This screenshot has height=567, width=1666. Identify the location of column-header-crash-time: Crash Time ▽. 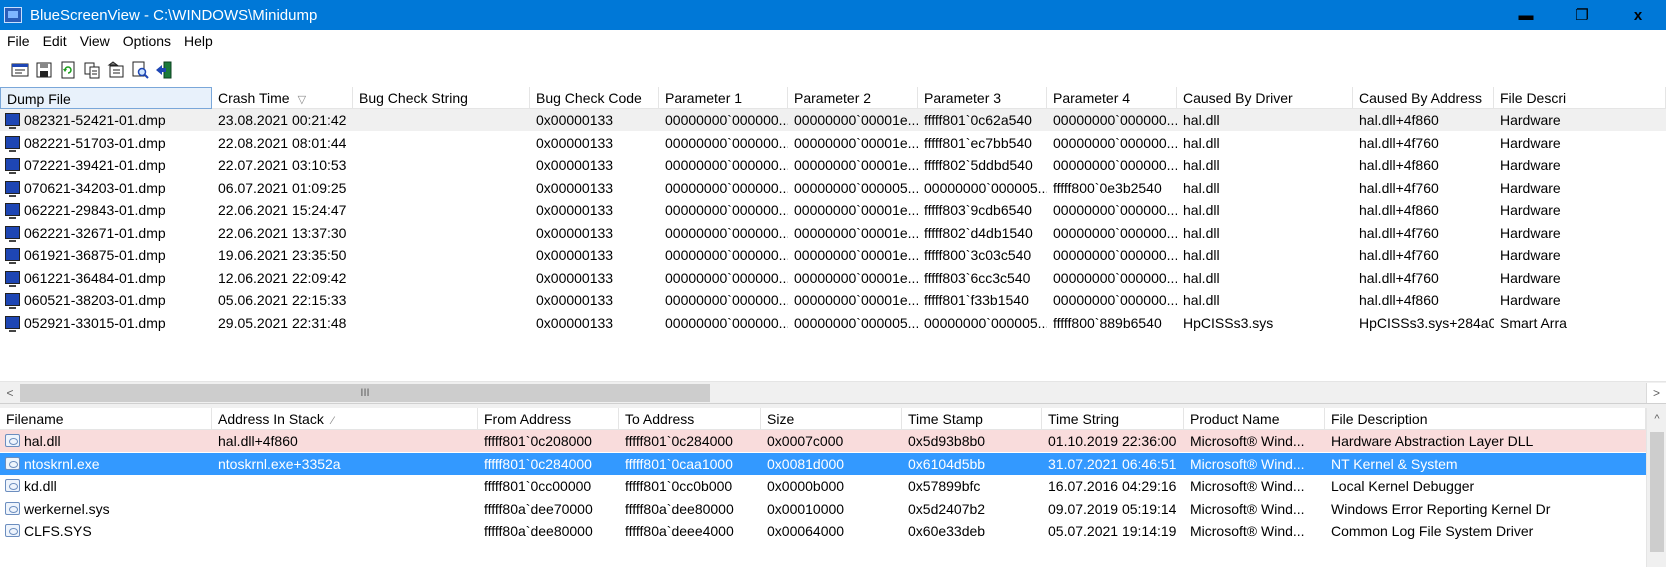
(282, 98).